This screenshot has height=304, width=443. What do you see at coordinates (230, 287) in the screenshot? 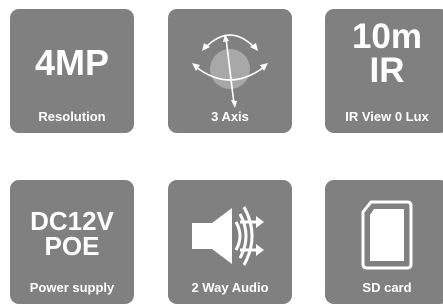
I see `audio-caption: 2 Way Audio` at bounding box center [230, 287].